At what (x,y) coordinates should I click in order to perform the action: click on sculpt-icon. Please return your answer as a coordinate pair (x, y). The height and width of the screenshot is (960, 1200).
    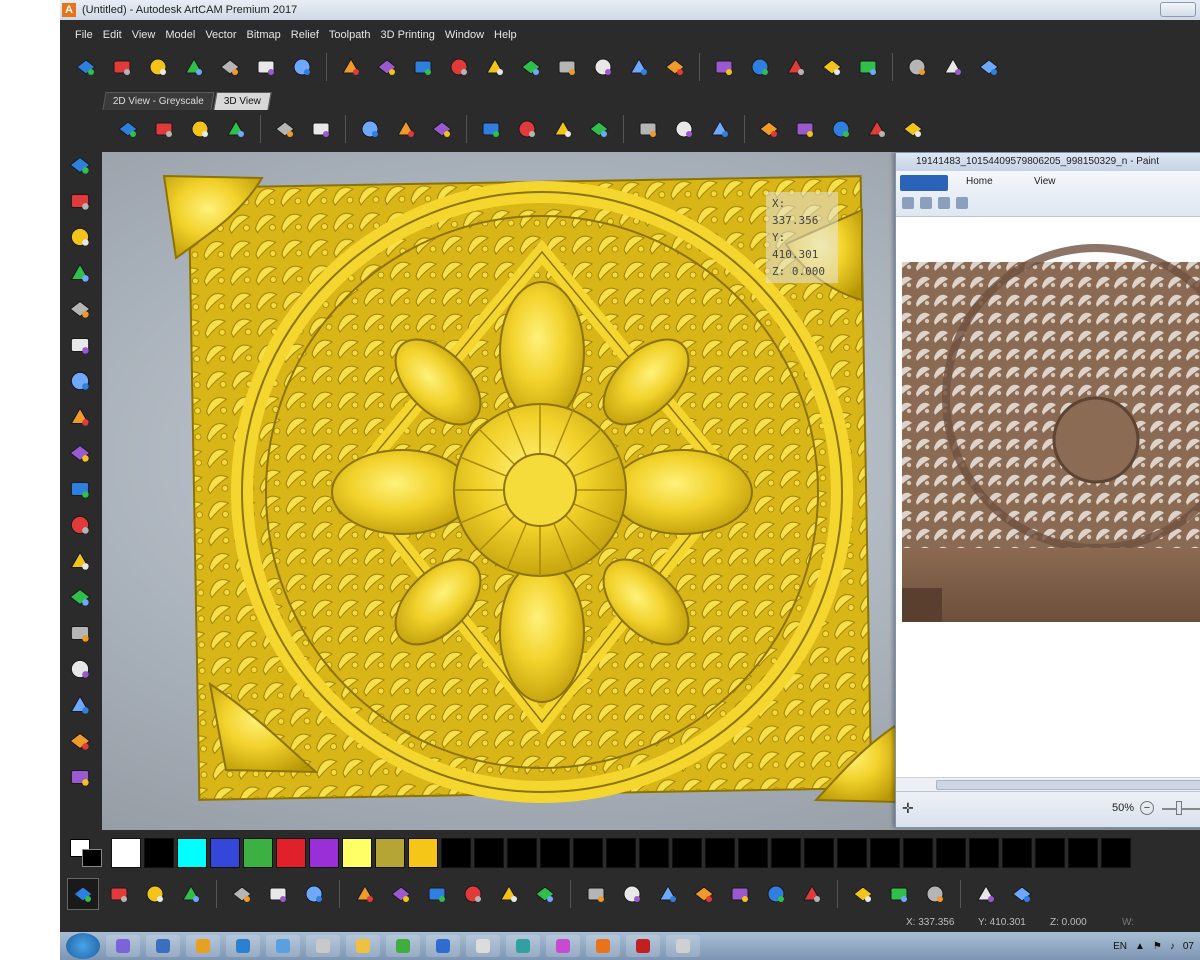
    Looking at the image, I should click on (639, 67).